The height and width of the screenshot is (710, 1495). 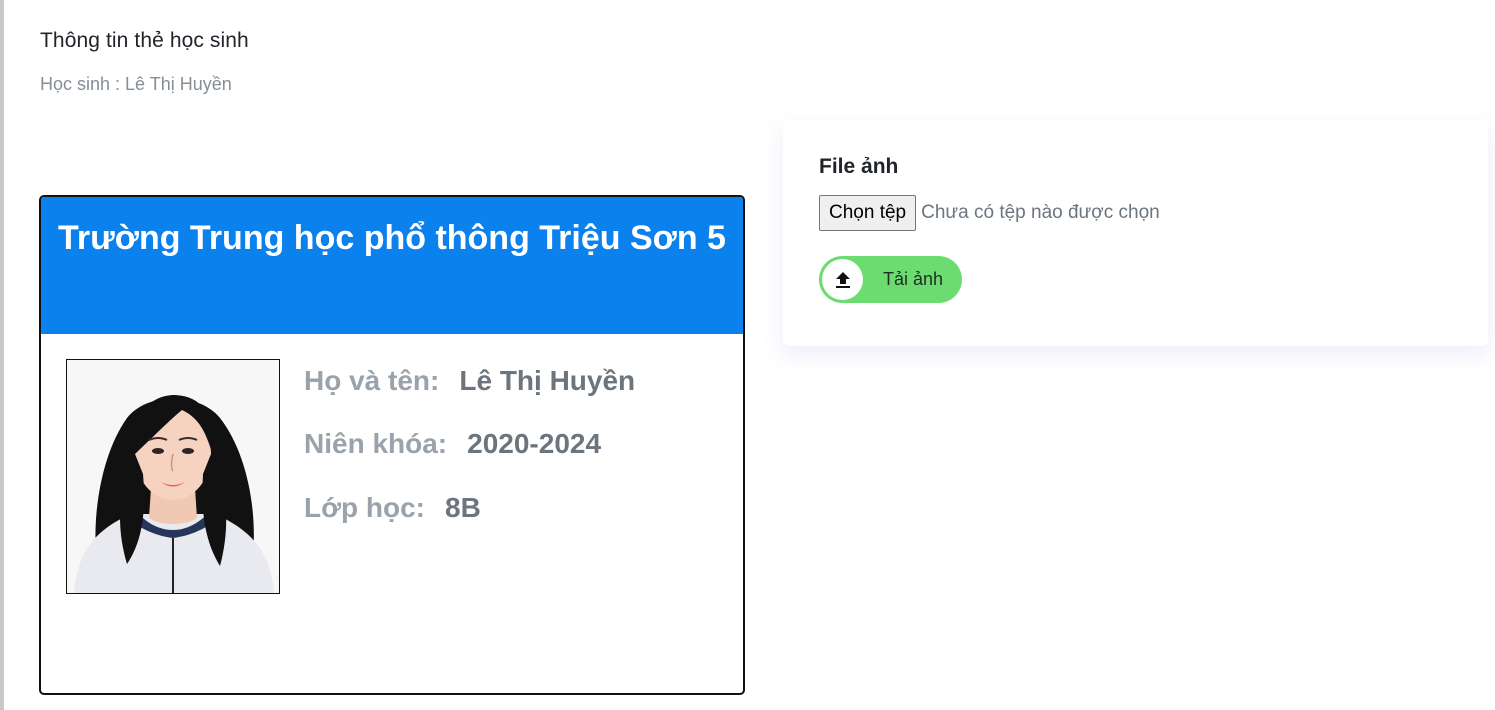 What do you see at coordinates (364, 507) in the screenshot?
I see `class-label: Lớp học:` at bounding box center [364, 507].